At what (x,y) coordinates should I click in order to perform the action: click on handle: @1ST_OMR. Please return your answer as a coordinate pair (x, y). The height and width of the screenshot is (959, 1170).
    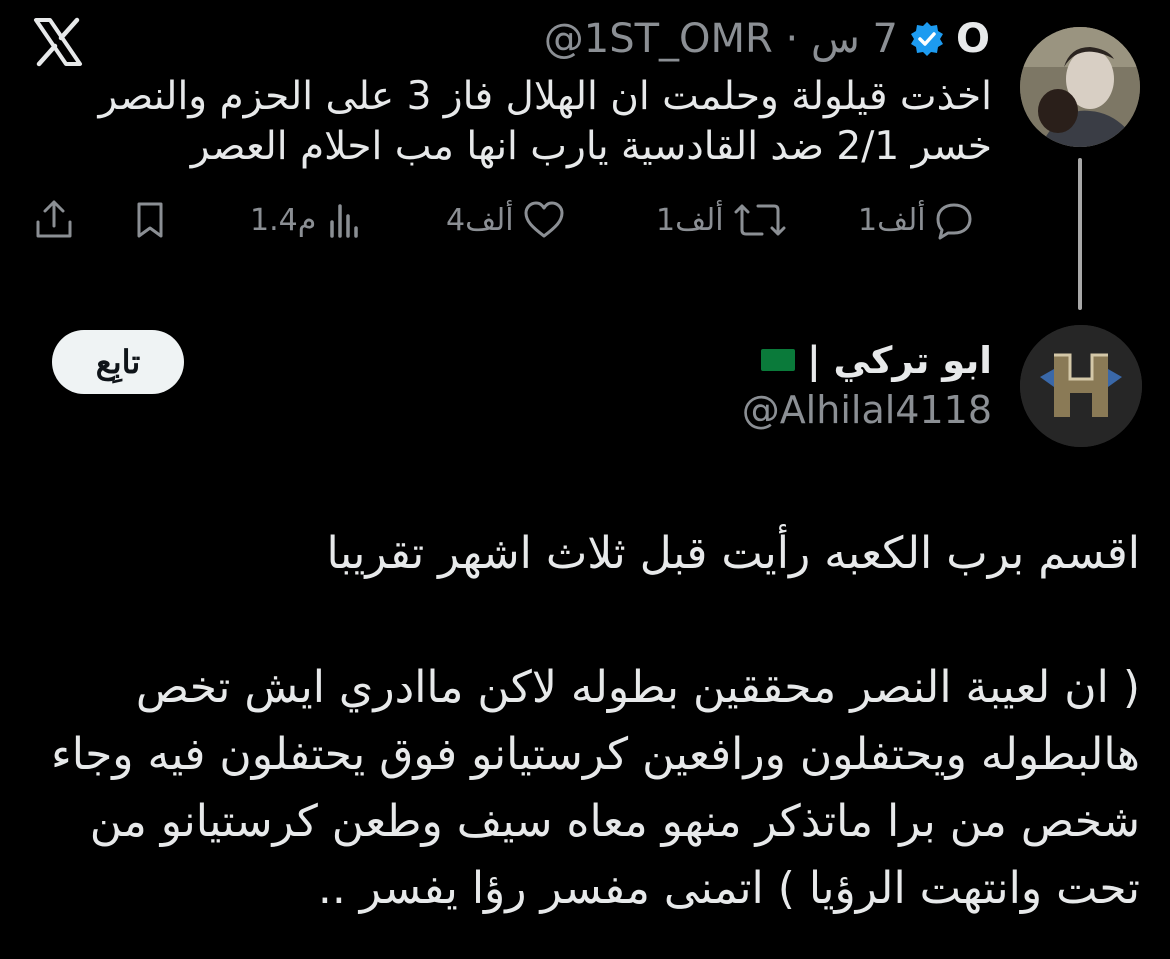
    Looking at the image, I should click on (658, 39).